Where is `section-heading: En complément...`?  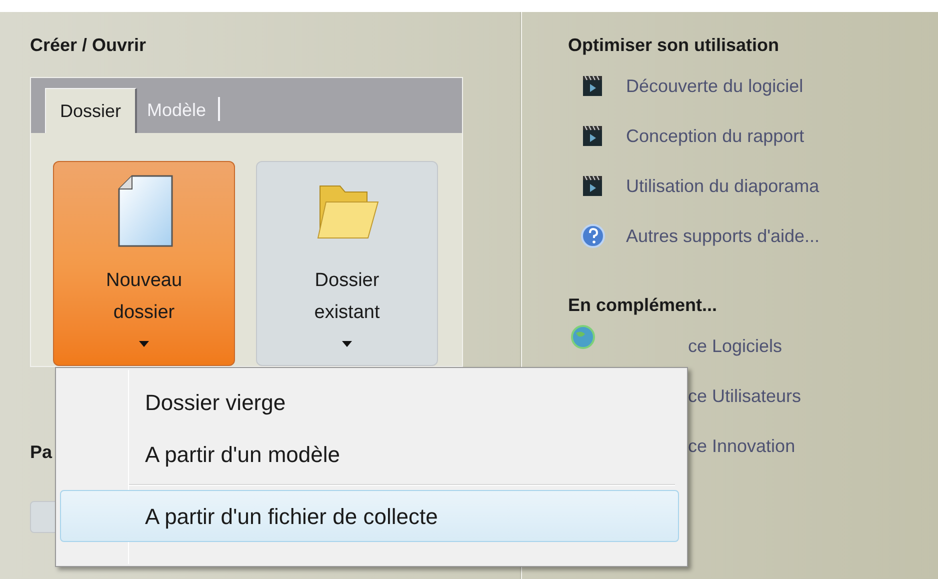
section-heading: En complément... is located at coordinates (643, 305).